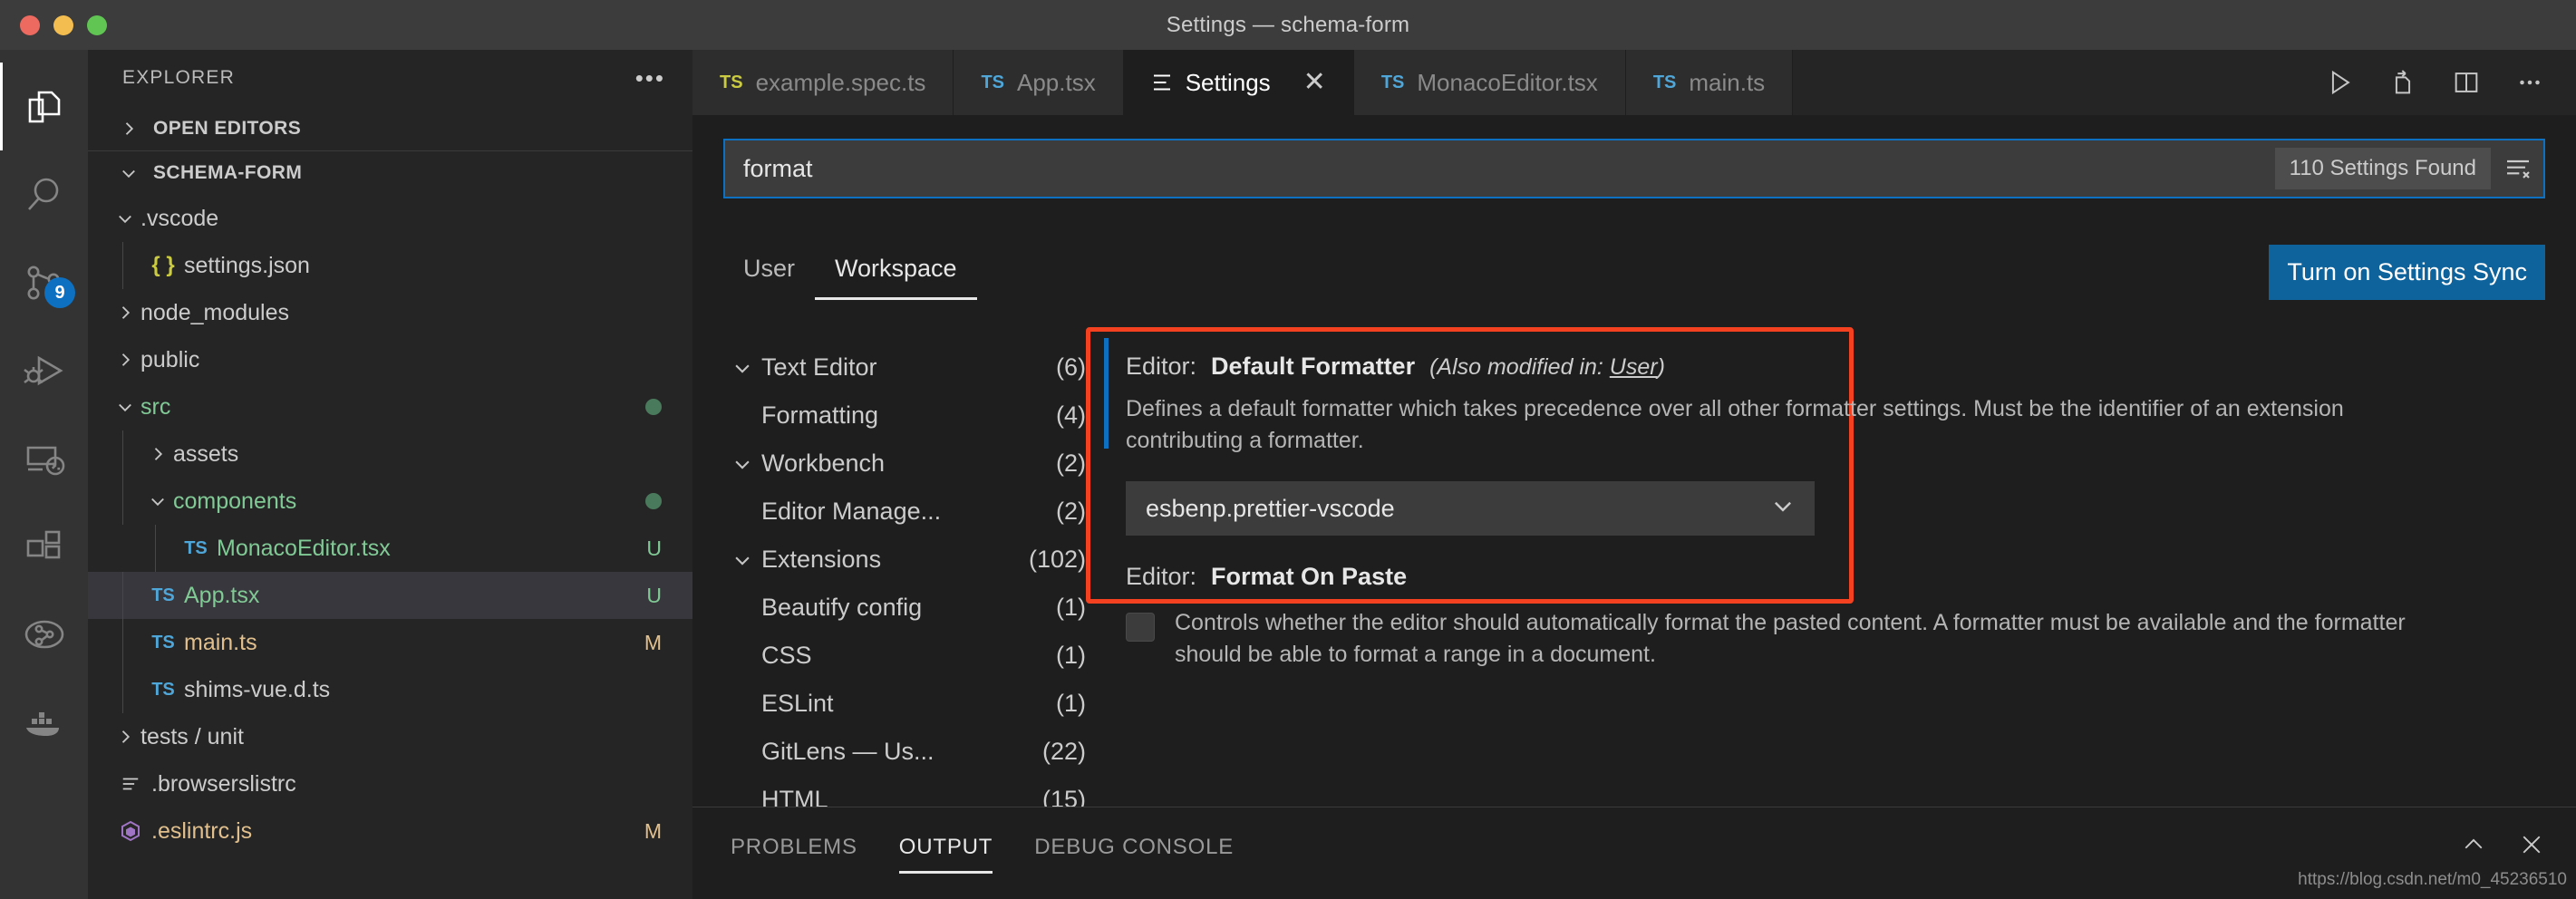 The height and width of the screenshot is (899, 2576). I want to click on tree-folder: components, so click(390, 501).